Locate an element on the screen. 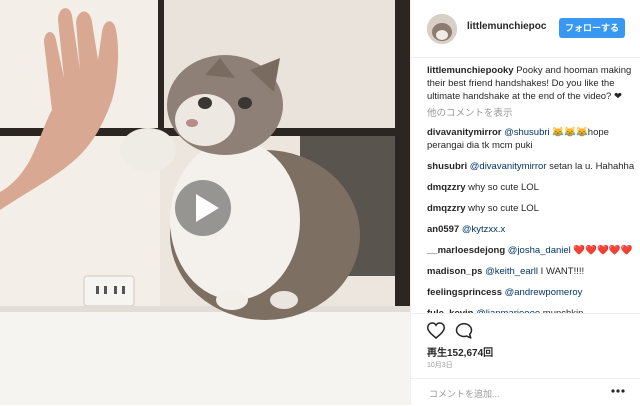 The width and height of the screenshot is (640, 406). comment-mention: @divavanitymirror is located at coordinates (508, 166).